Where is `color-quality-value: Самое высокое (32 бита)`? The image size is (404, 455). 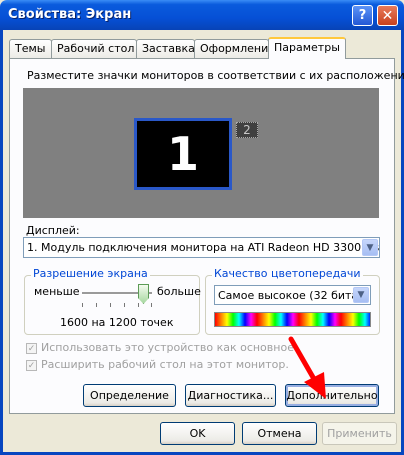
color-quality-value: Самое высокое (32 бита) is located at coordinates (290, 295).